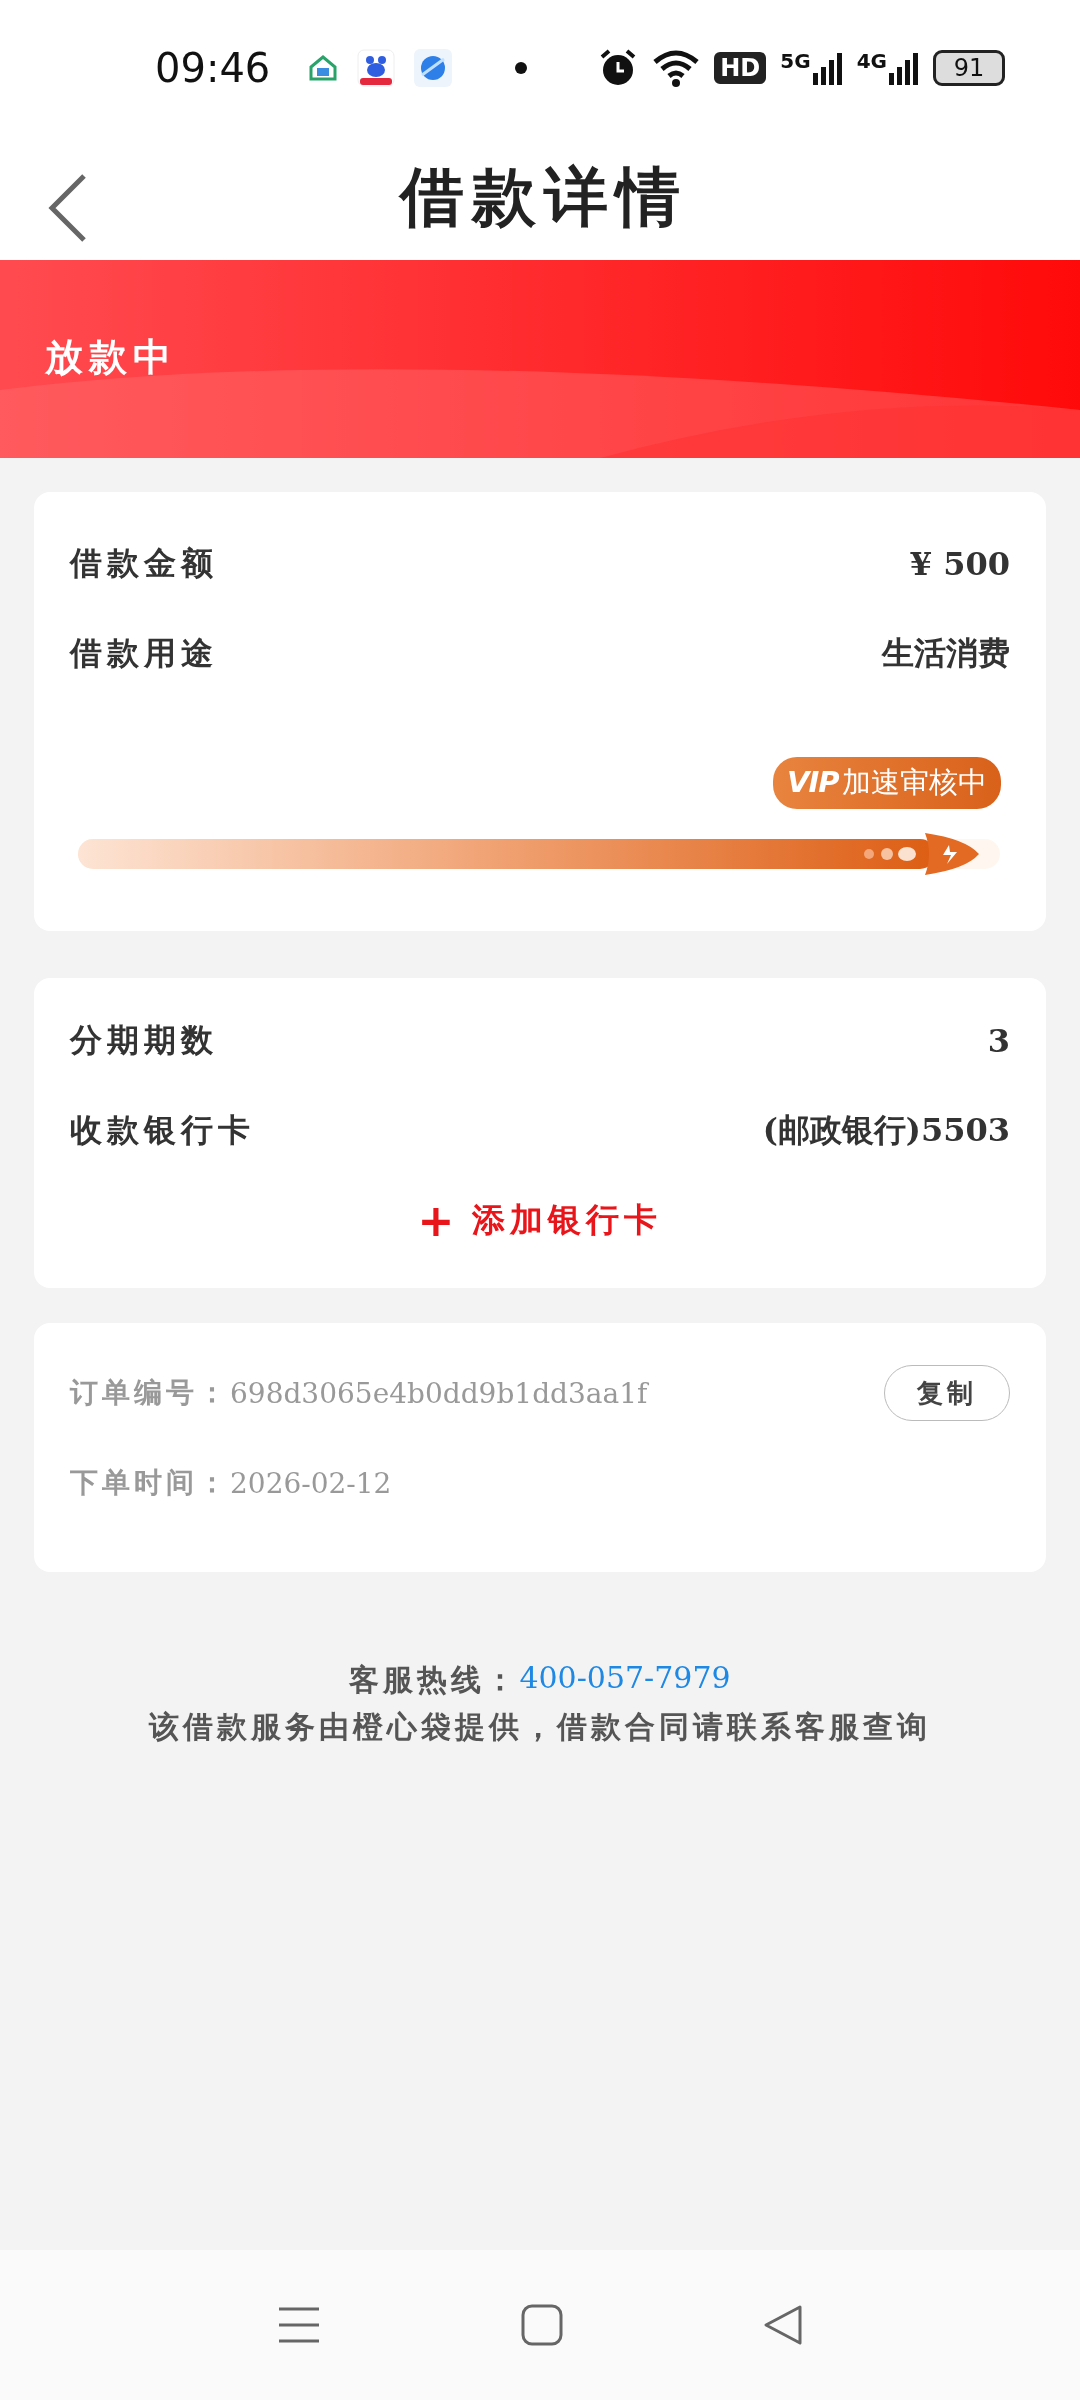  What do you see at coordinates (376, 67) in the screenshot?
I see `paw-app-icon` at bounding box center [376, 67].